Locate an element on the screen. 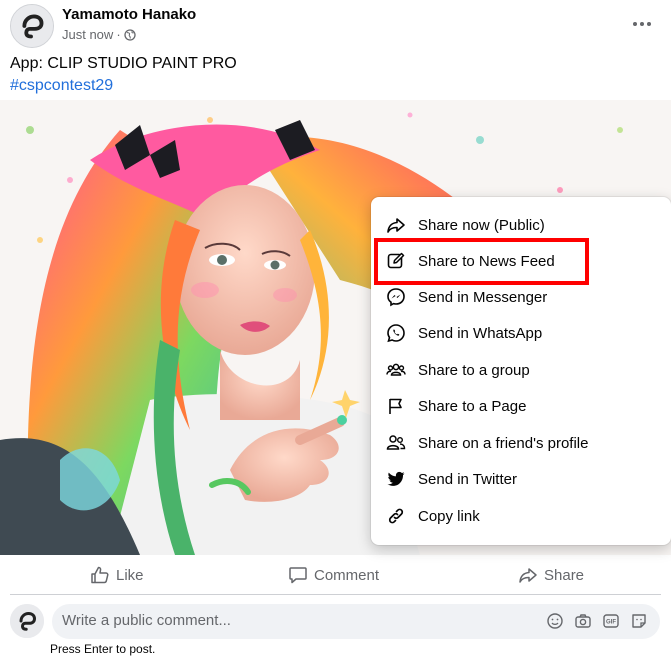  menu-item-copy-link: Copy link is located at coordinates (521, 516).